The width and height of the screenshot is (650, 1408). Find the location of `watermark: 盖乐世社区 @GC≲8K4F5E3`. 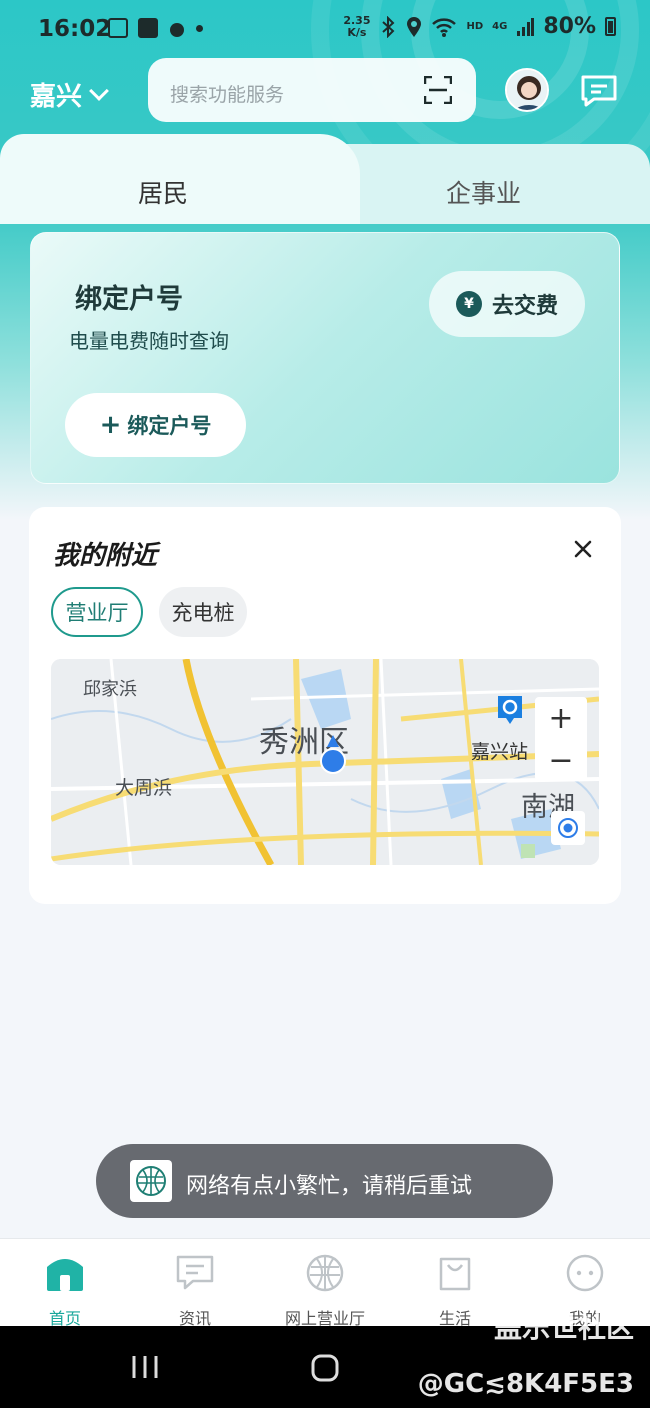

watermark: 盖乐世社区 @GC≲8K4F5E3 is located at coordinates (526, 1354).